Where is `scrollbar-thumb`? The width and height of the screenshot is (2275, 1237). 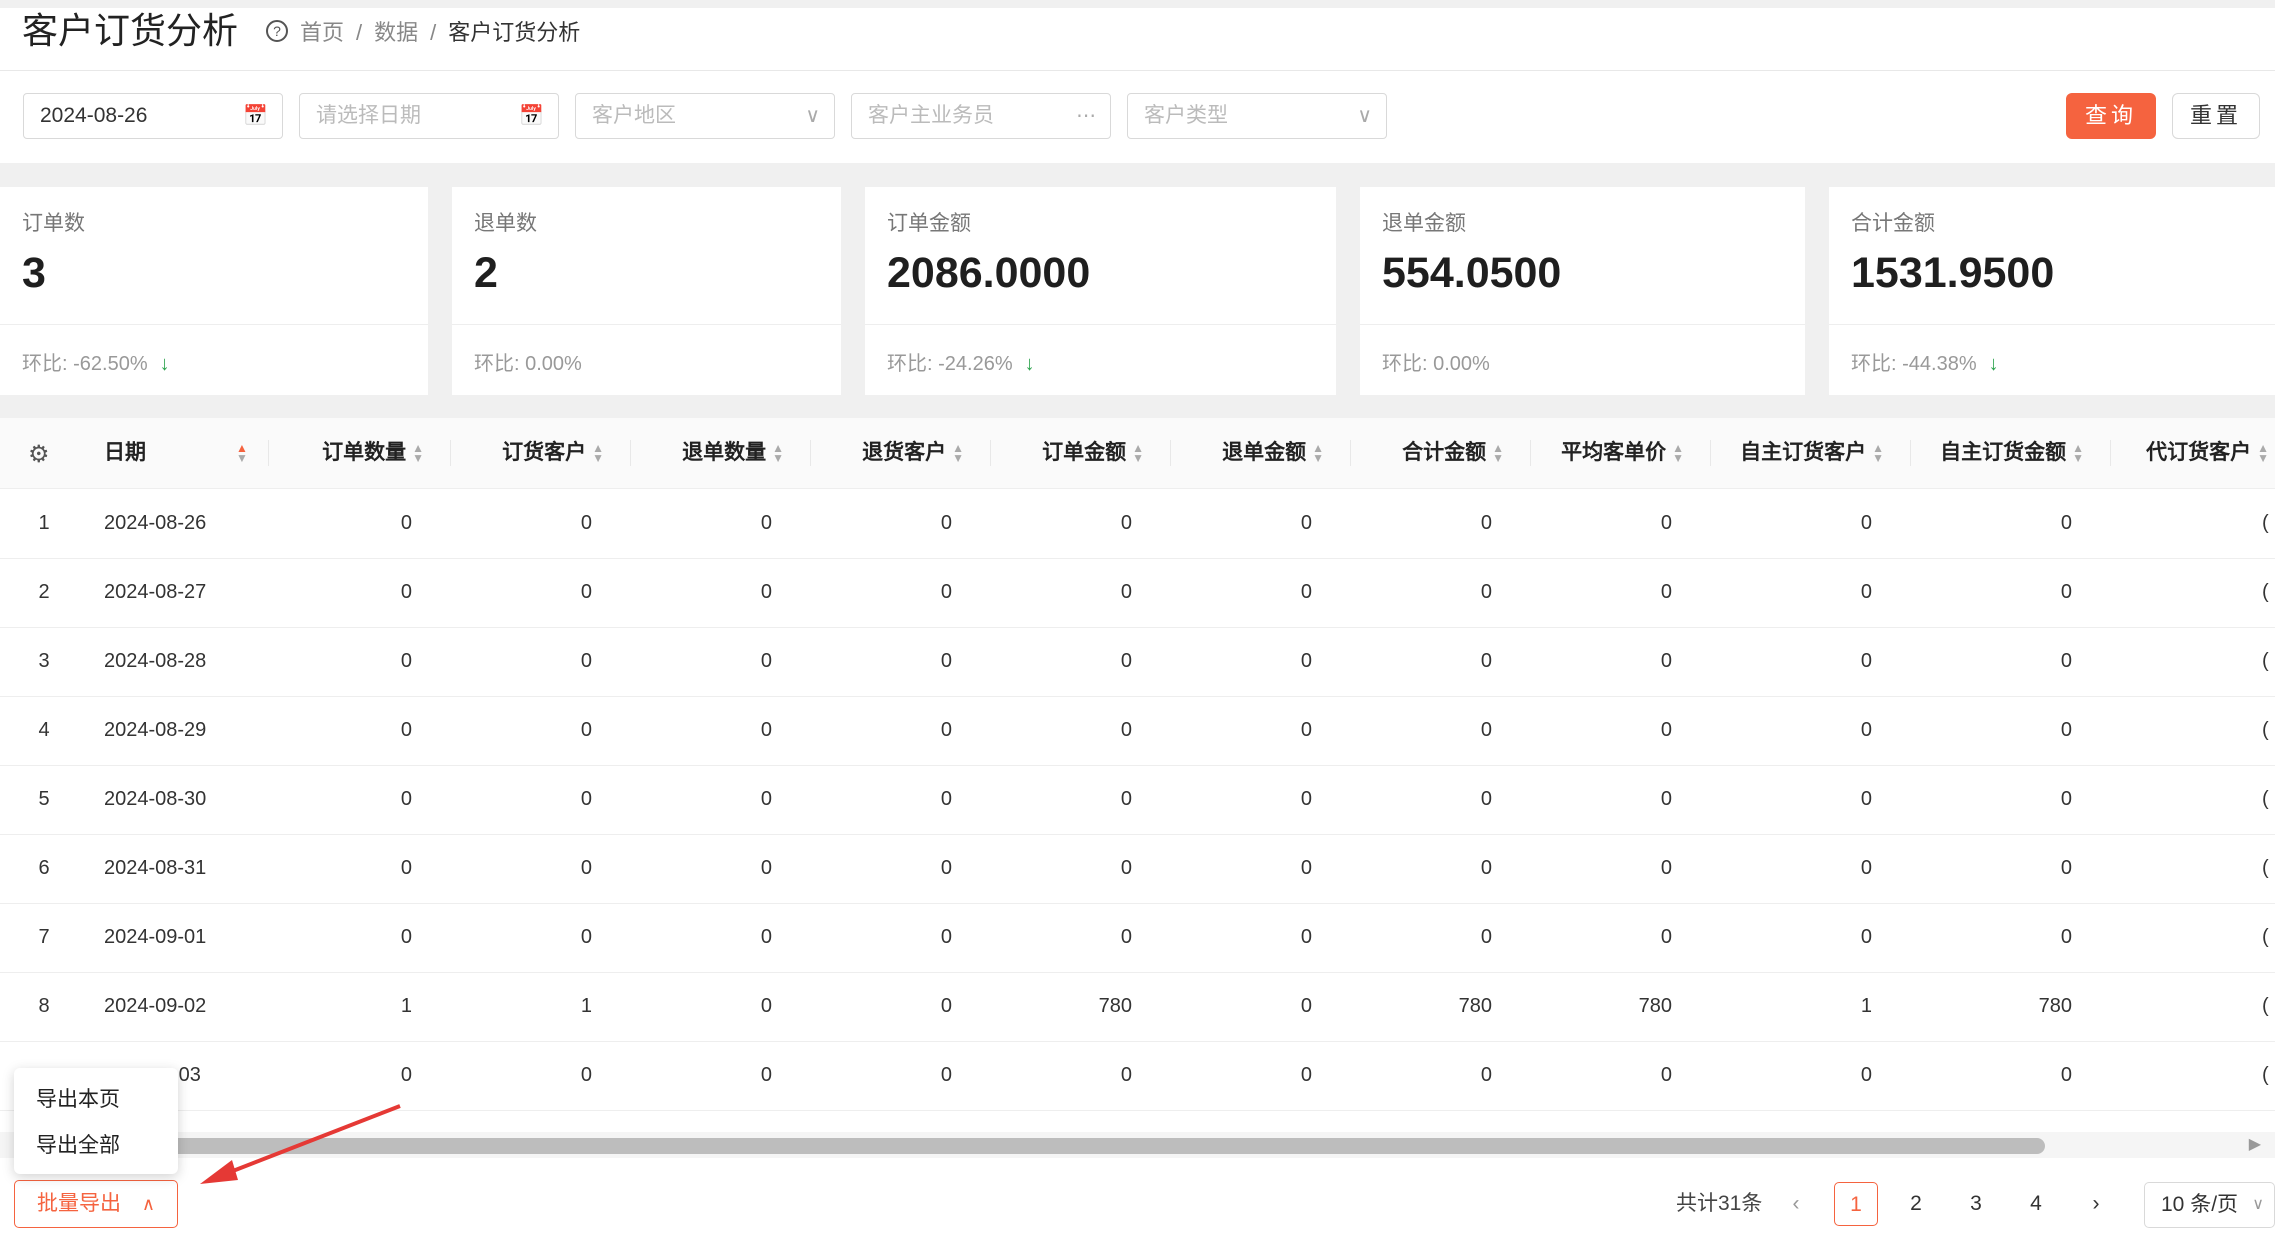
scrollbar-thumb is located at coordinates (1032, 1146).